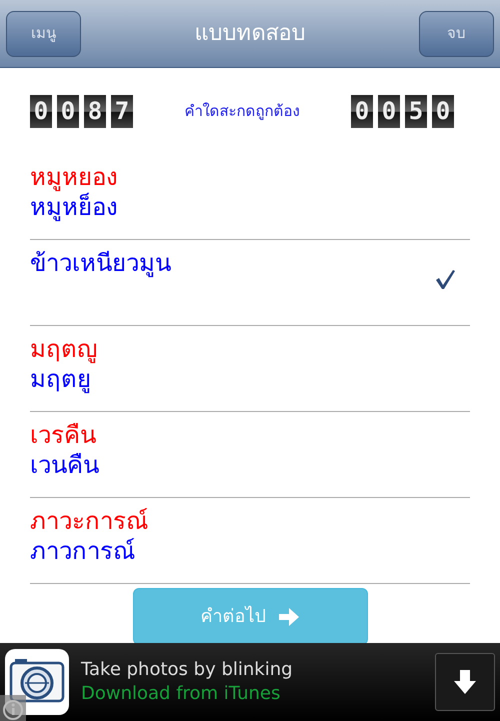 The image size is (500, 721). I want to click on camera-app-icon, so click(37, 682).